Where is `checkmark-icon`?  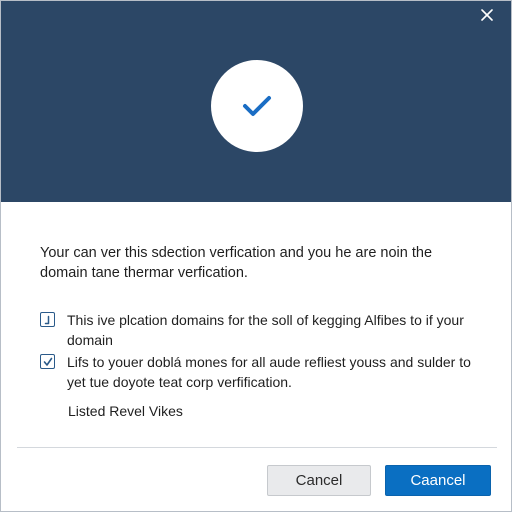
checkmark-icon is located at coordinates (257, 106).